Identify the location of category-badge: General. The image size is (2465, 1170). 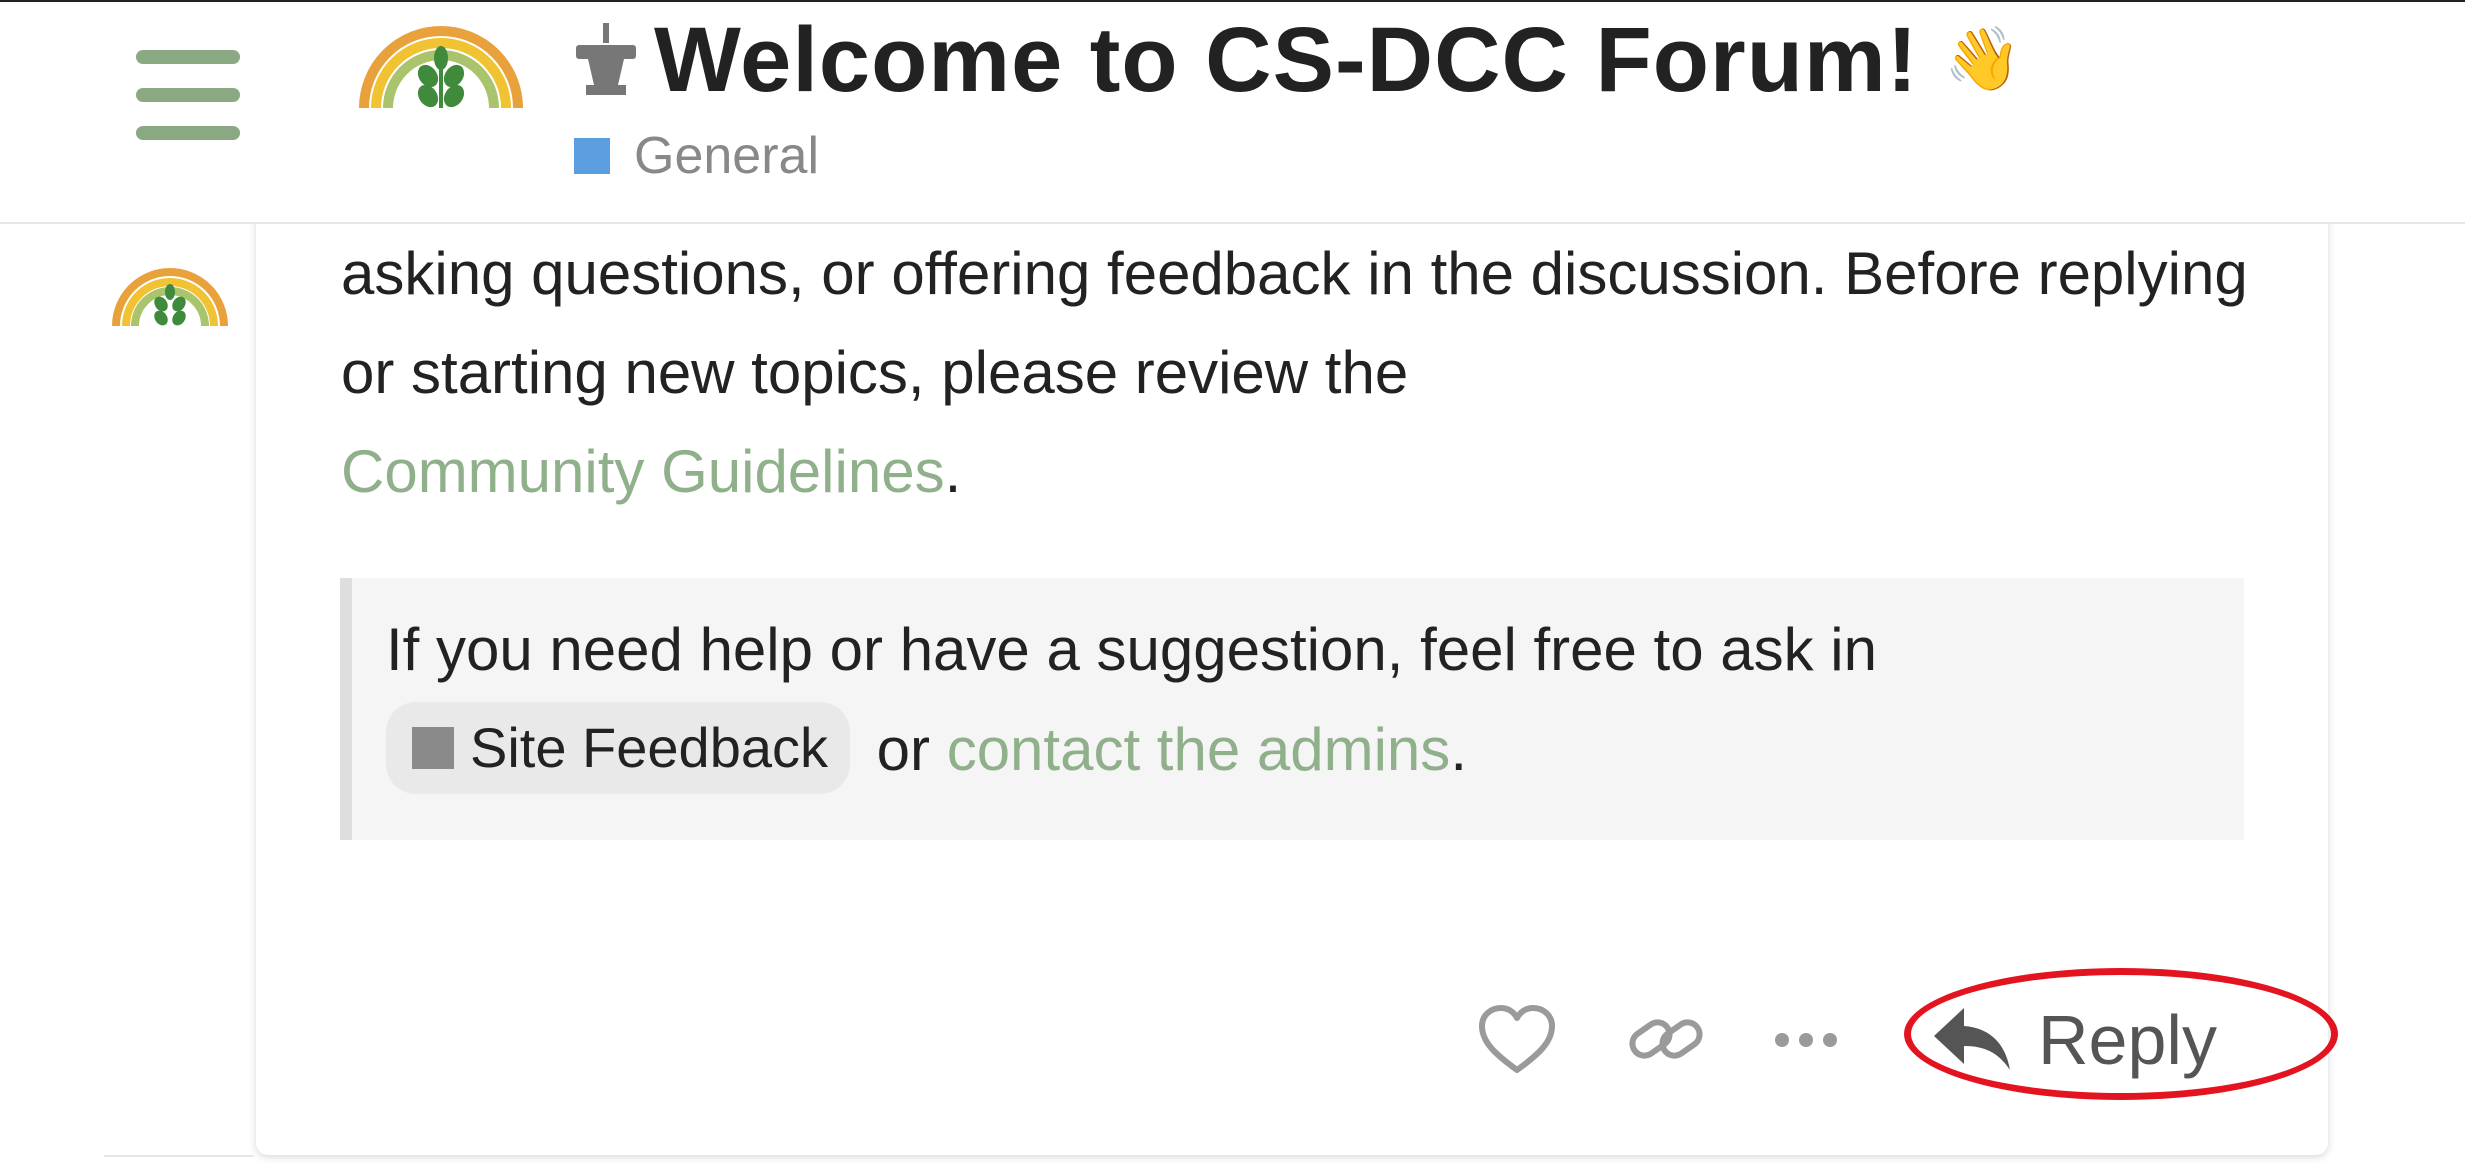
(696, 156).